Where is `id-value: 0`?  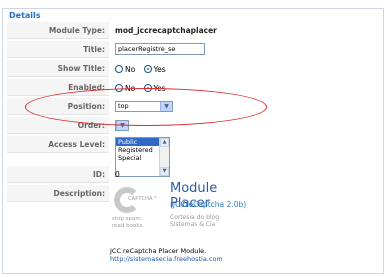
id-value: 0 is located at coordinates (117, 174).